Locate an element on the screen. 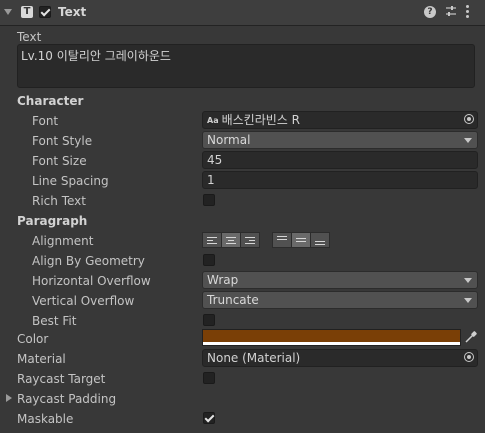 The width and height of the screenshot is (485, 433). best-fit-label: Best Fit is located at coordinates (54, 321).